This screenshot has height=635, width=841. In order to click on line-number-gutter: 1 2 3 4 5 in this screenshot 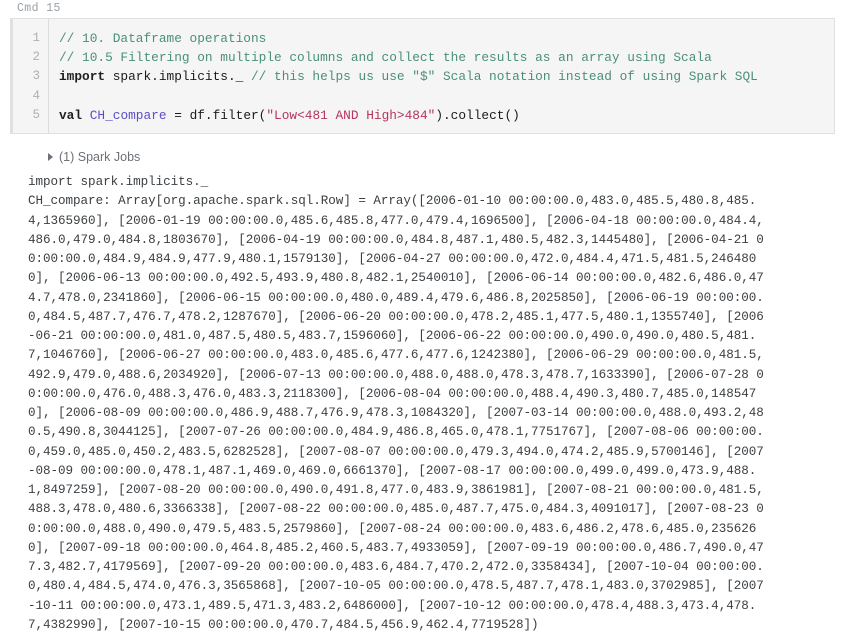, I will do `click(31, 76)`.